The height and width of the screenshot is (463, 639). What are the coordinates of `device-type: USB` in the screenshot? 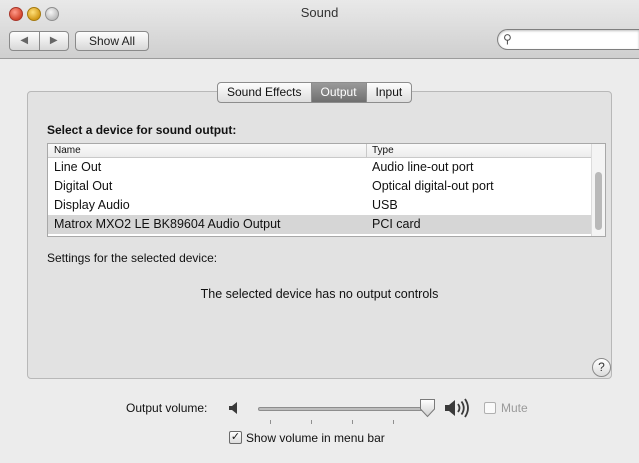 It's located at (385, 205).